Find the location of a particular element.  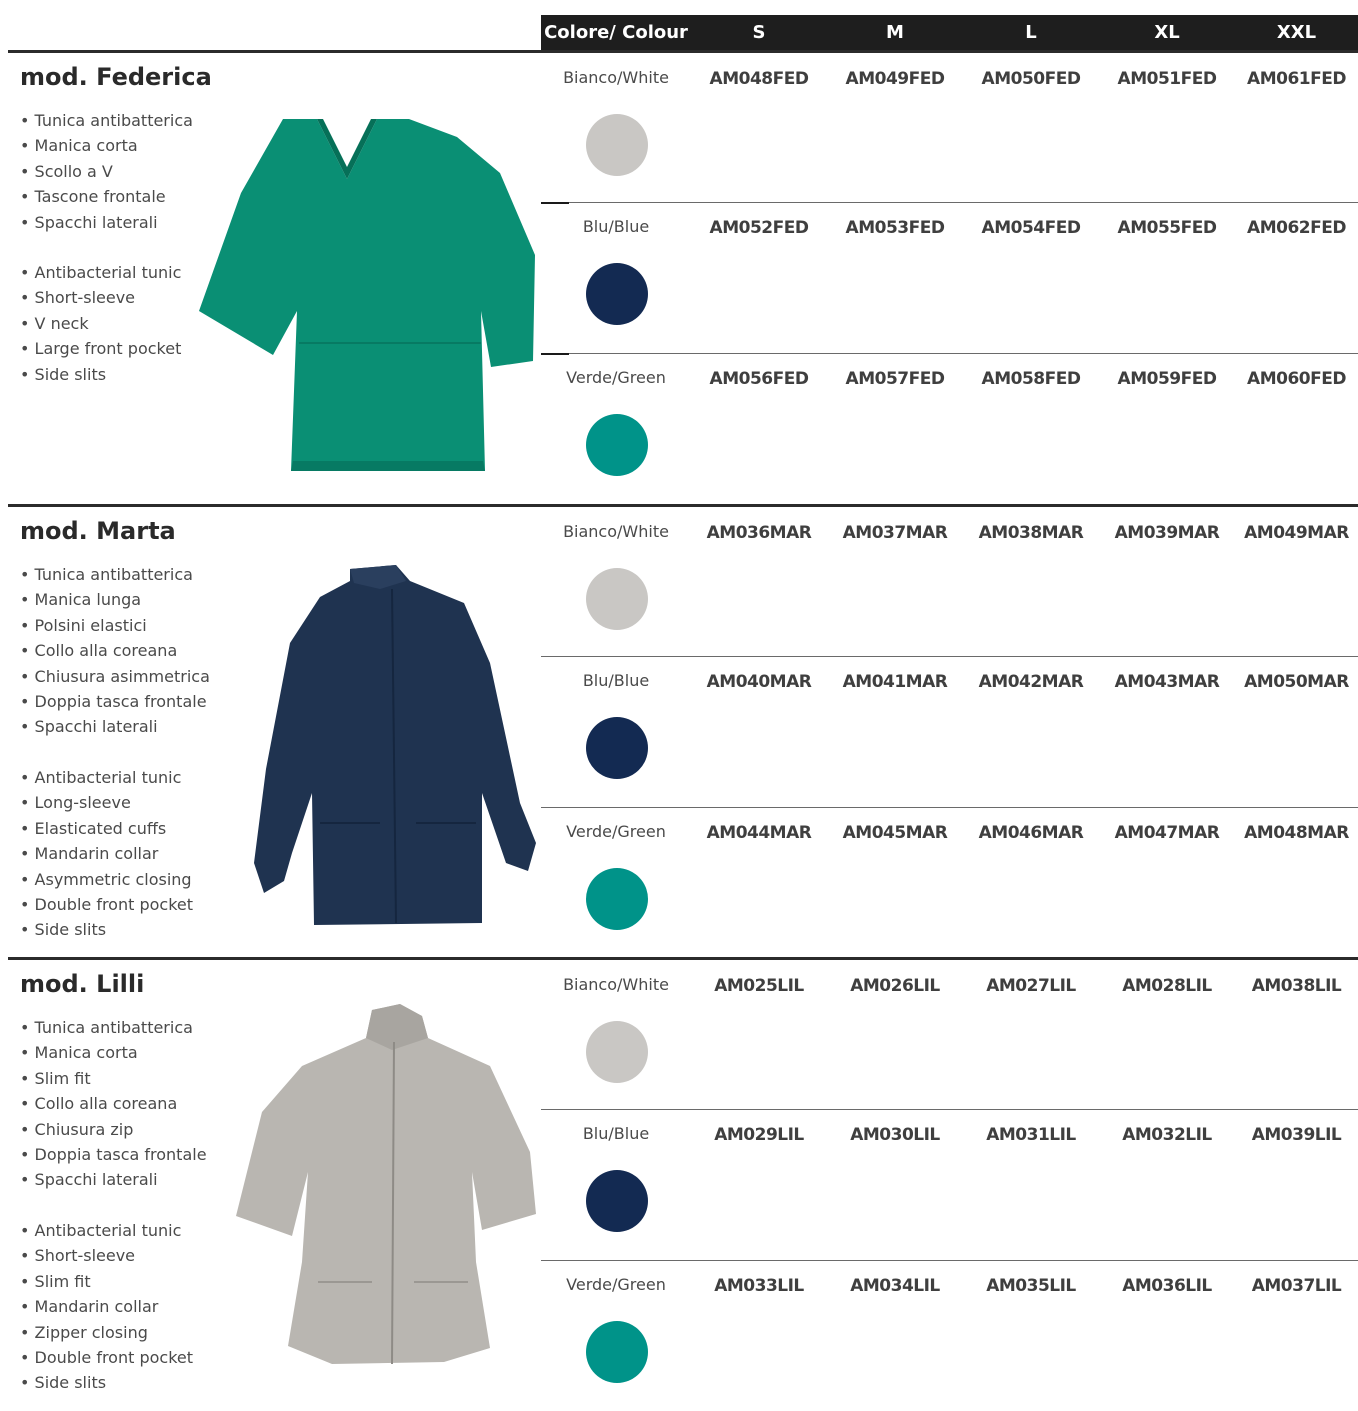

code-cell: AM031LIL is located at coordinates (1031, 1135).